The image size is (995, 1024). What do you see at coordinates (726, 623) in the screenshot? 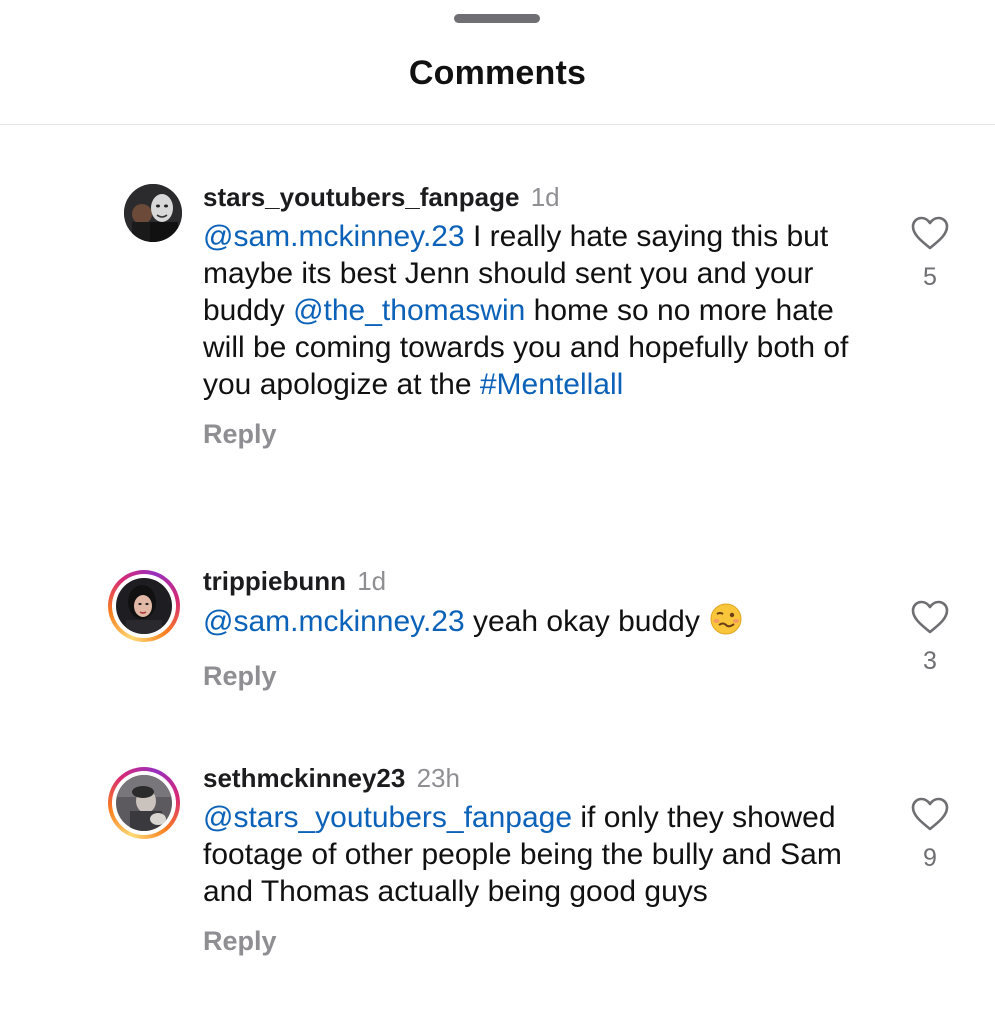
I see `woozy-face-emoji-icon` at bounding box center [726, 623].